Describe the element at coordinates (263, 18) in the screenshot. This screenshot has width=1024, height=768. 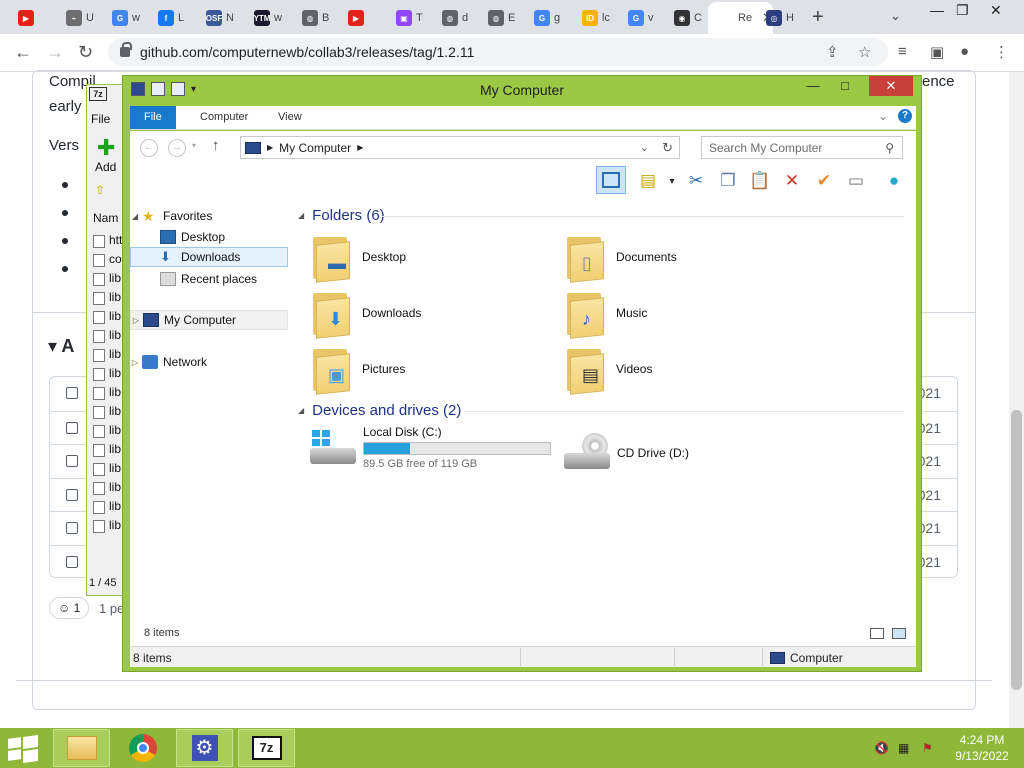
I see `browser-tab: YTM w` at that location.